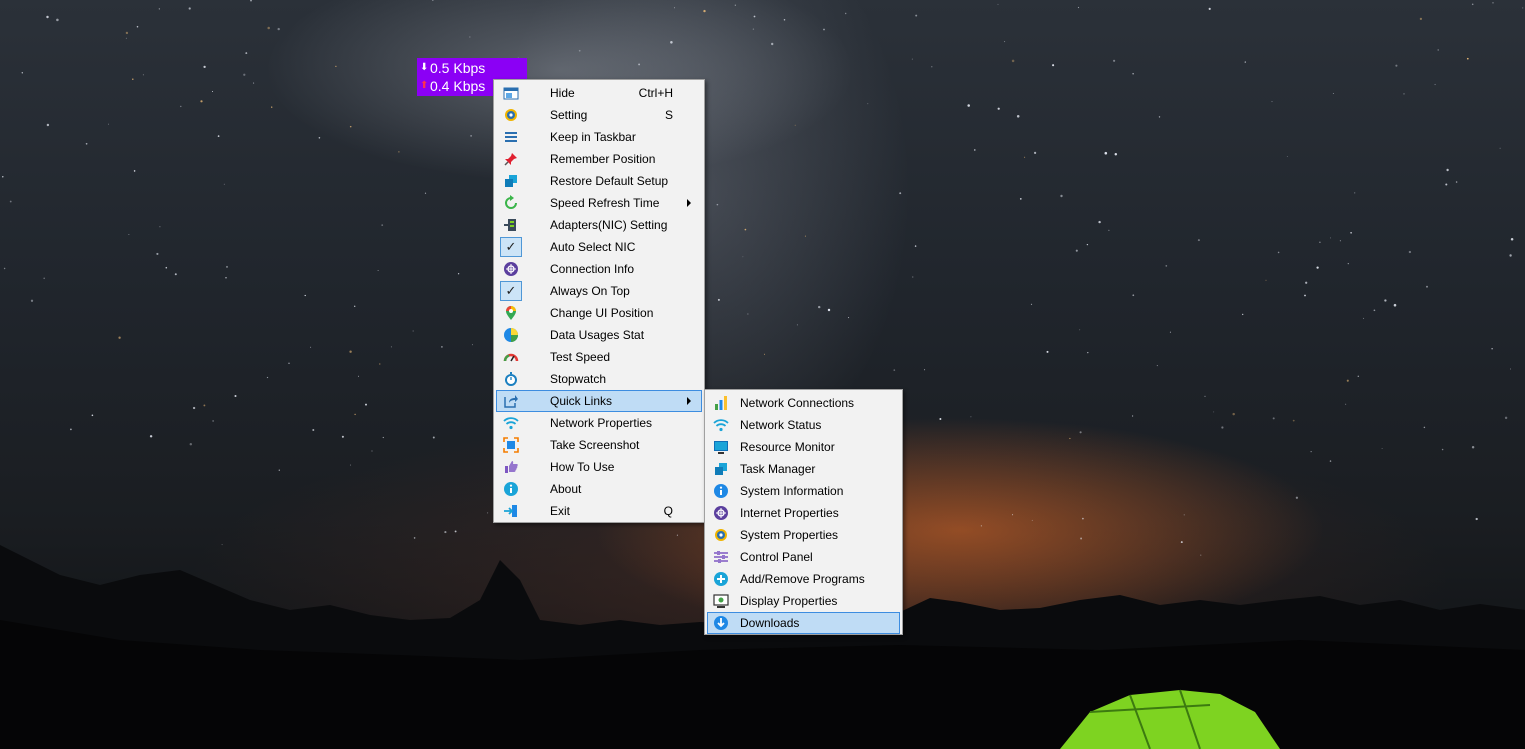 The height and width of the screenshot is (749, 1525). I want to click on menu-item-network-properties: Network Properties, so click(599, 423).